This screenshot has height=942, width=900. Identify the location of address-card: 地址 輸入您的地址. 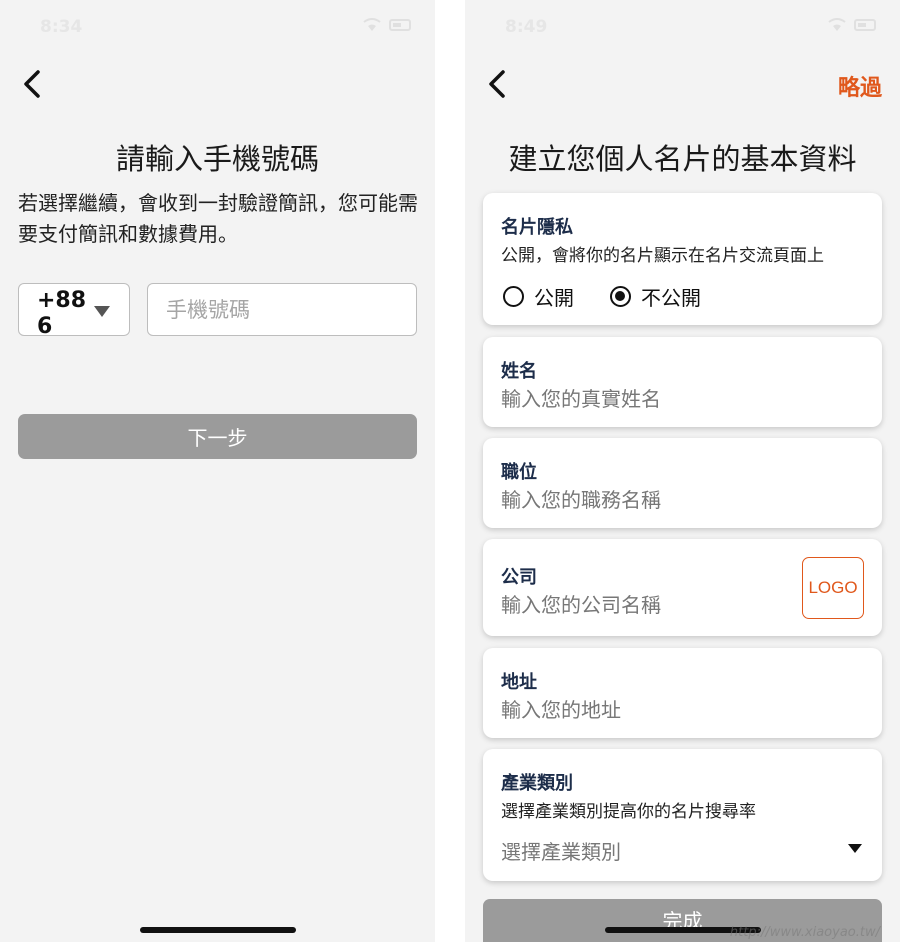
(682, 693).